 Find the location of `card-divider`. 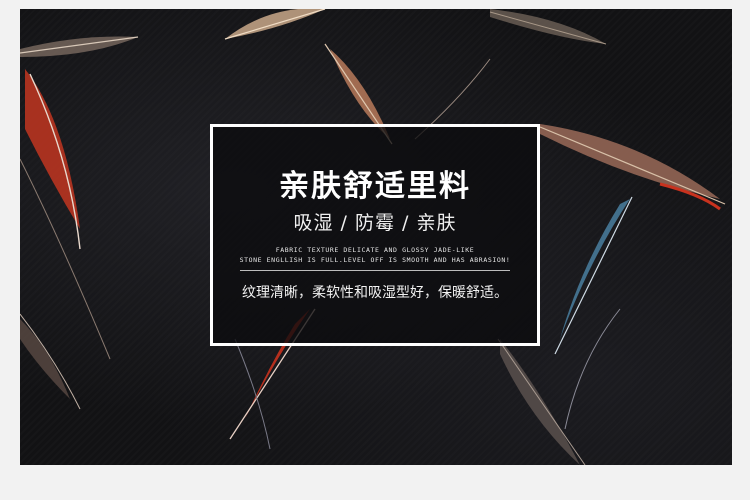

card-divider is located at coordinates (375, 270).